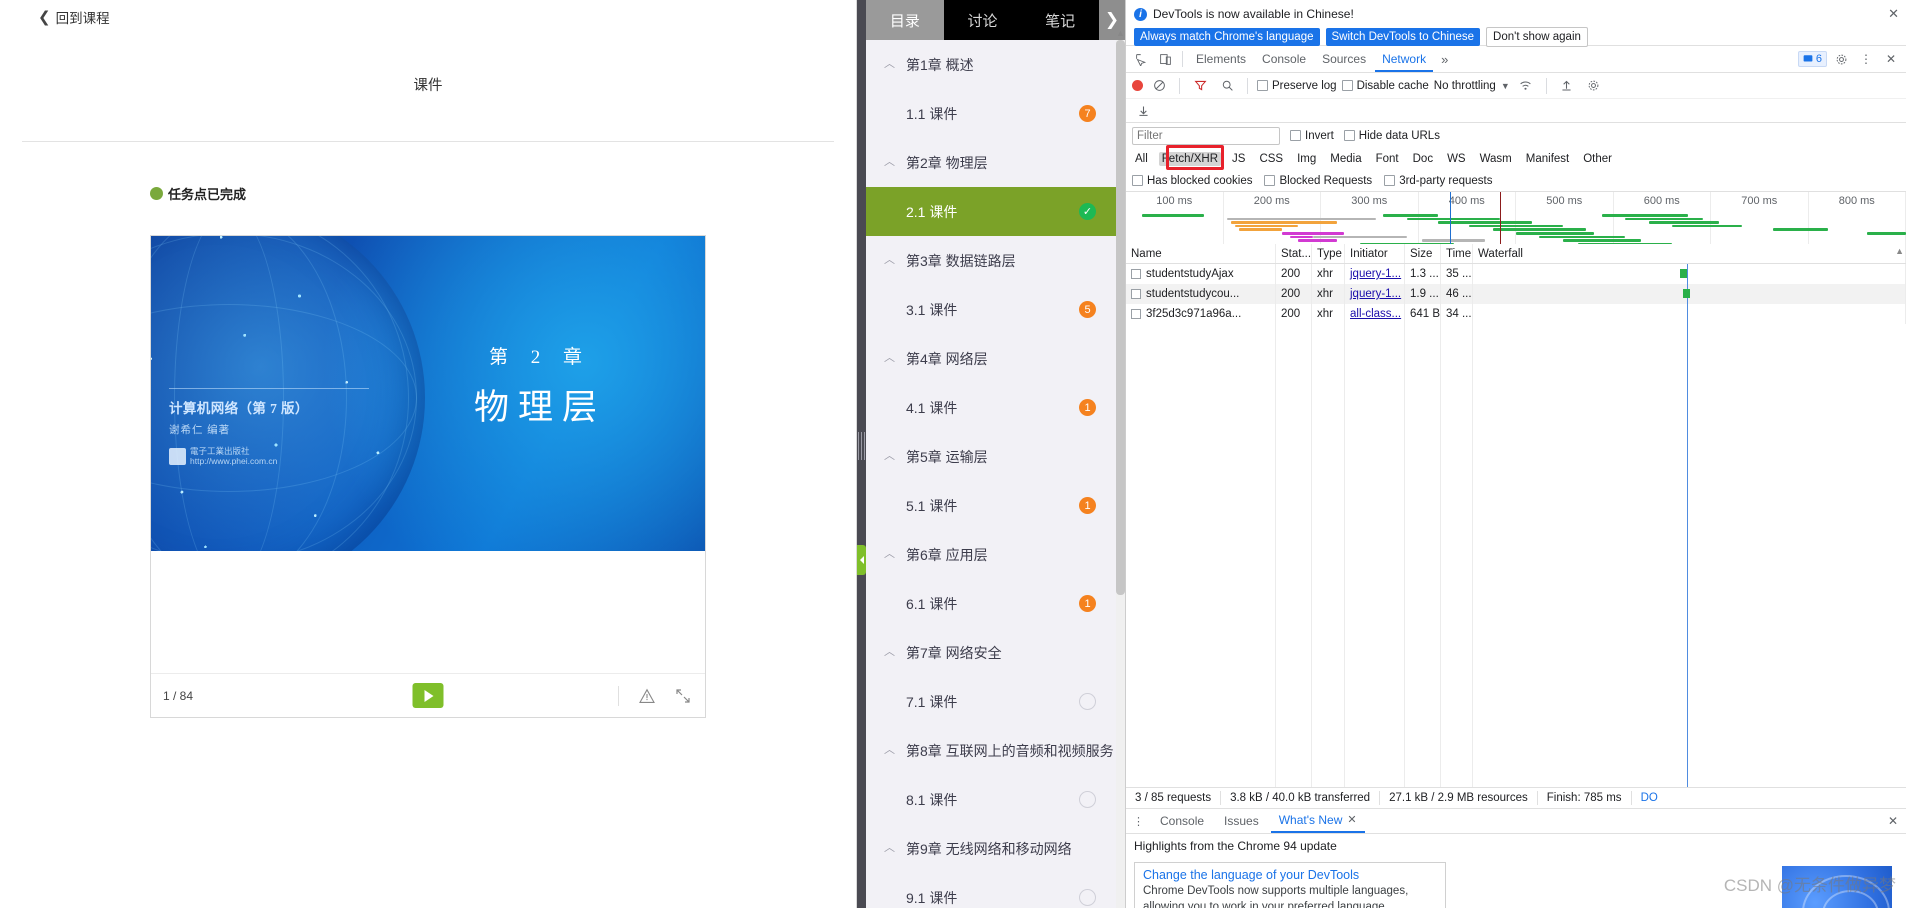  Describe the element at coordinates (1344, 59) in the screenshot. I see `devtools-tab-sources: Sources` at that location.